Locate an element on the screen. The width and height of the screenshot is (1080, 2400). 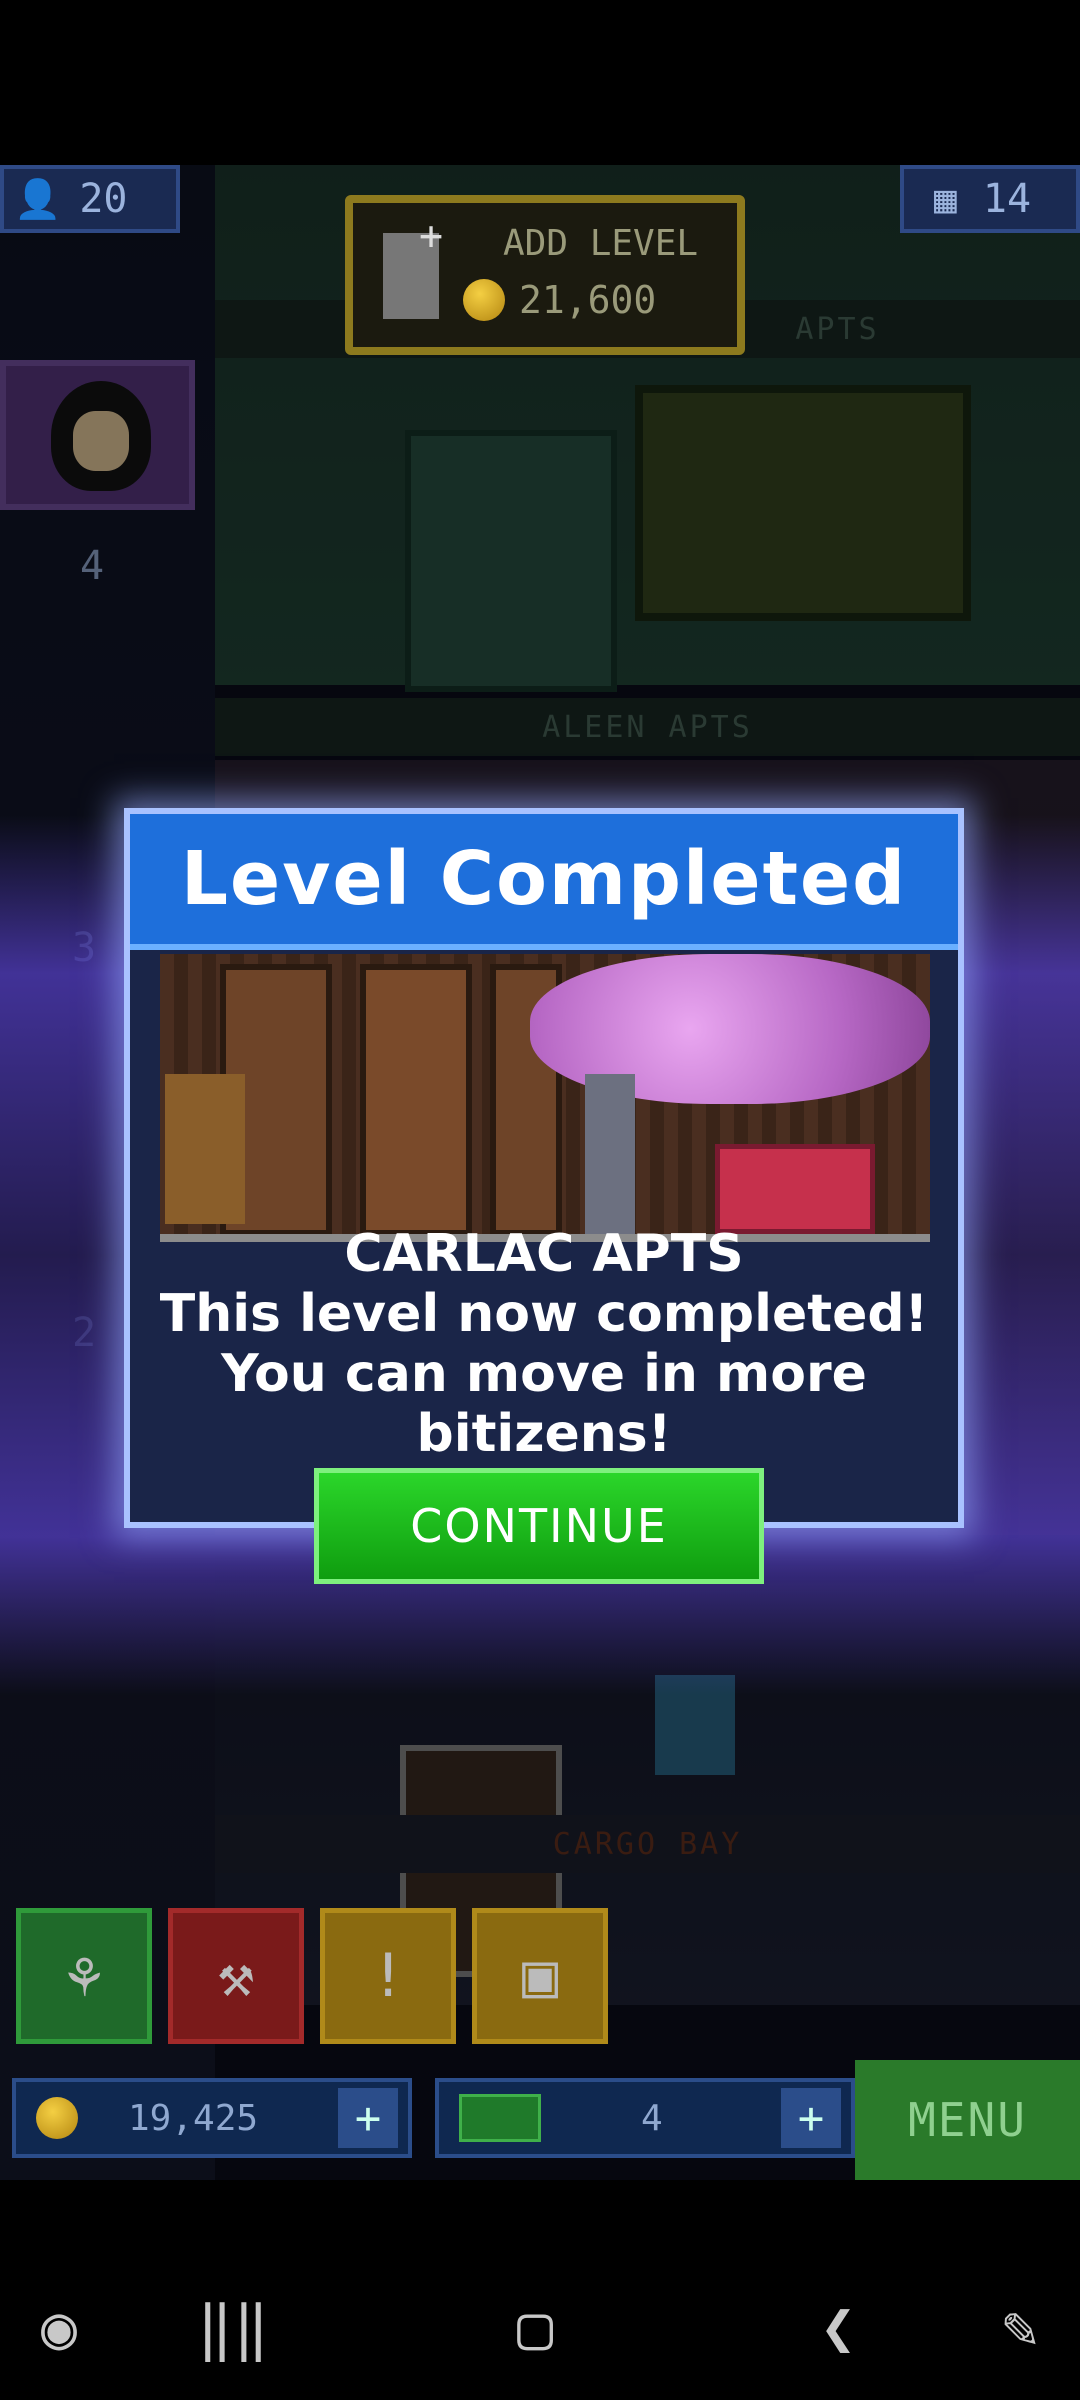
exclamation-icon: ! is located at coordinates (388, 1976).